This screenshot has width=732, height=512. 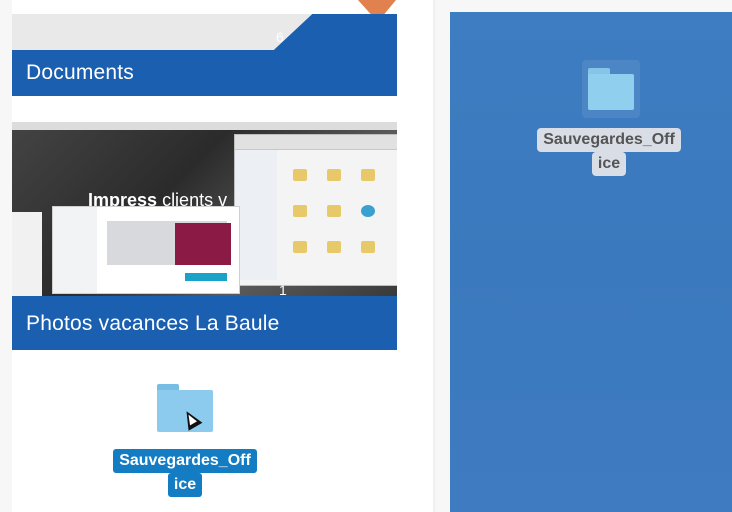 I want to click on dragged-folder-name-line1: Sauvegardes_Off, so click(x=185, y=461).